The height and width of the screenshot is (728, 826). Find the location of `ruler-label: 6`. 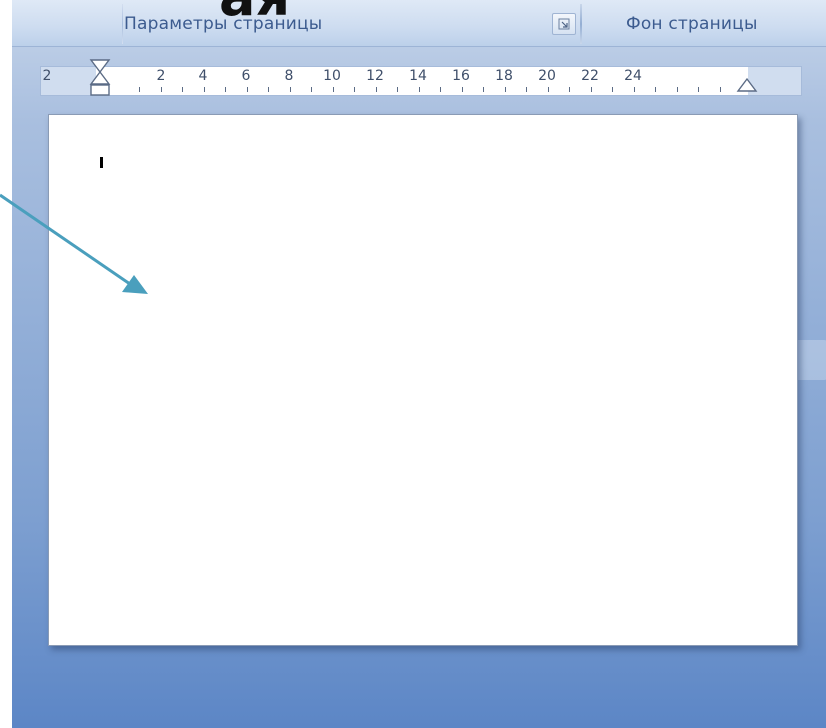

ruler-label: 6 is located at coordinates (246, 76).